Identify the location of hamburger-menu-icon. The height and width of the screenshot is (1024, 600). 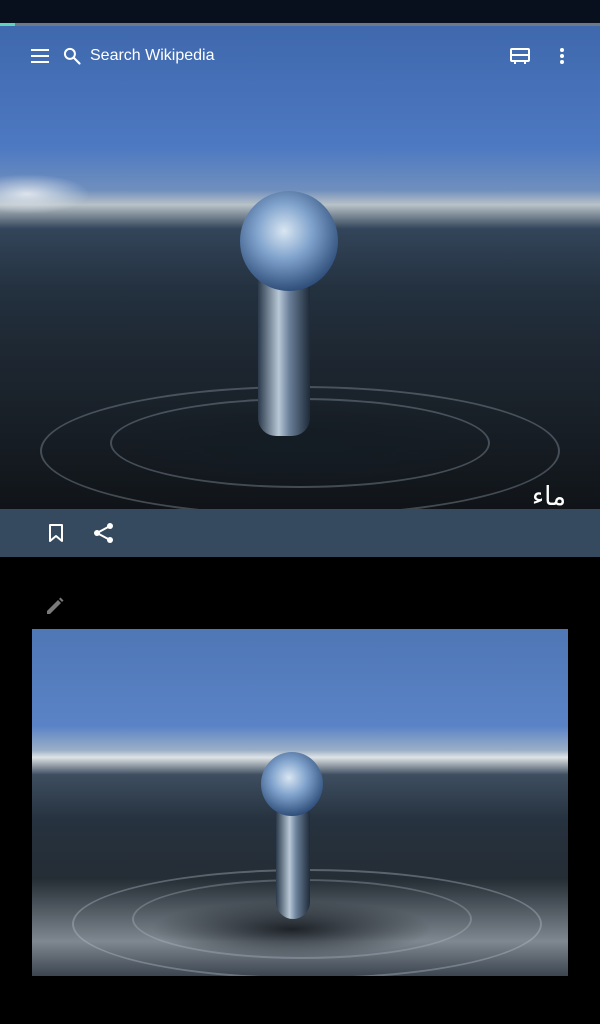
(40, 56).